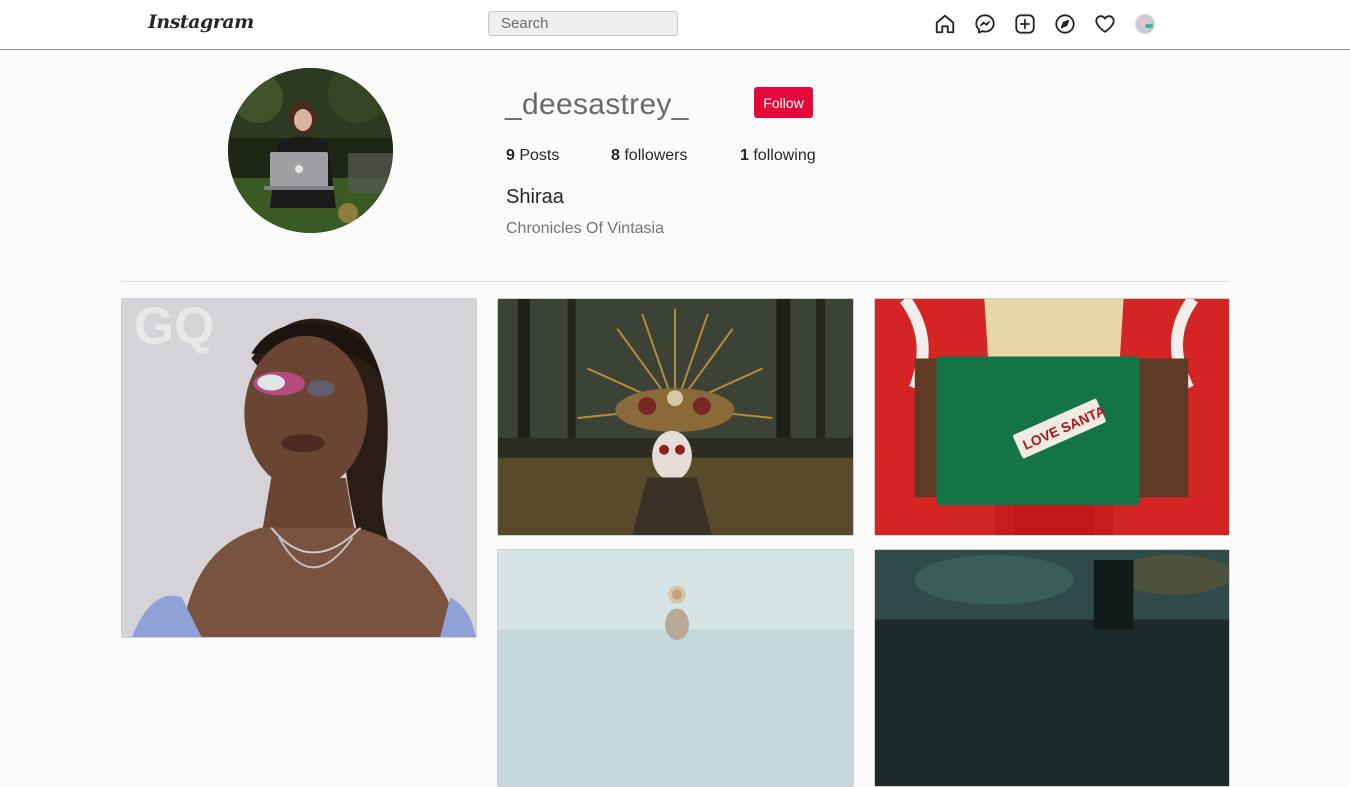 This screenshot has width=1350, height=787. I want to click on following-count: 1, so click(744, 155).